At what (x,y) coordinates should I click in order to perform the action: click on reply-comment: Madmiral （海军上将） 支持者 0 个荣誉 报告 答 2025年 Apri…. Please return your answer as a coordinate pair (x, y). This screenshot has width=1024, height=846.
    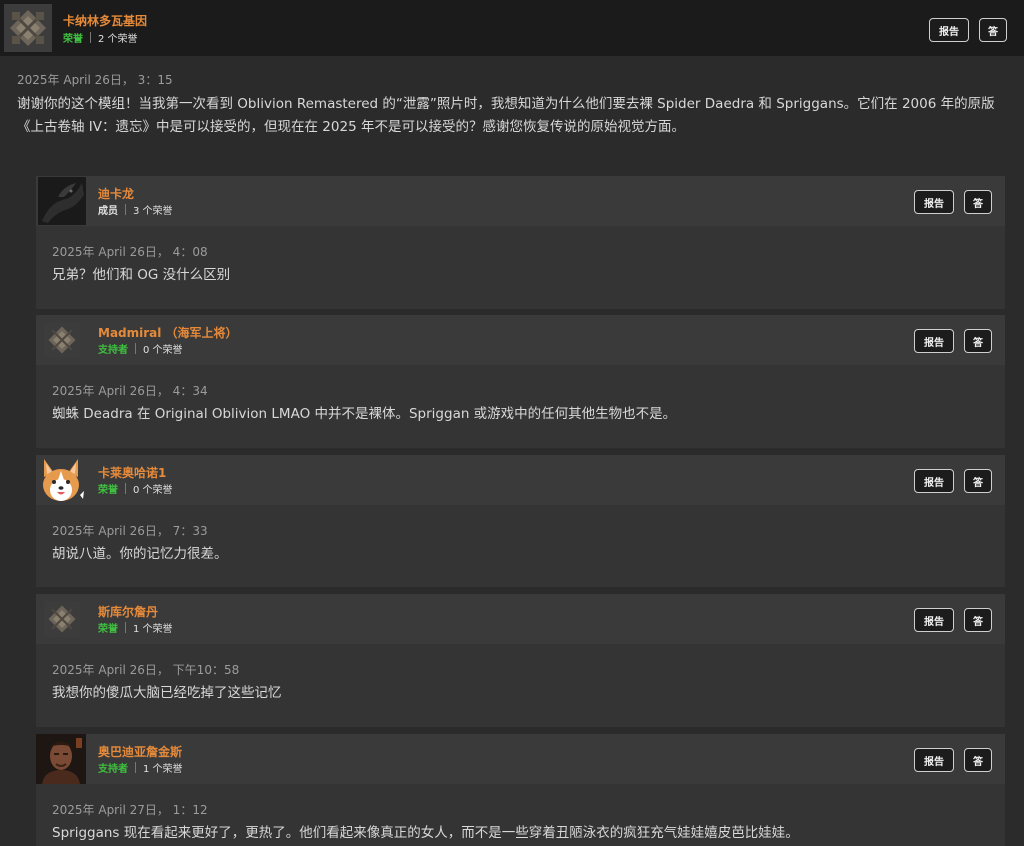
    Looking at the image, I should click on (520, 381).